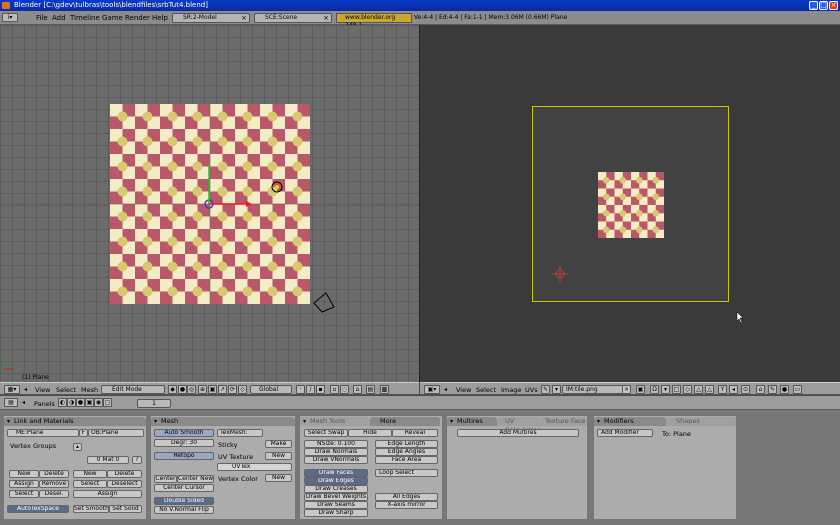 Image resolution: width=840 pixels, height=525 pixels. Describe the element at coordinates (24, 494) in the screenshot. I see `vgroup-select-button: Select` at that location.